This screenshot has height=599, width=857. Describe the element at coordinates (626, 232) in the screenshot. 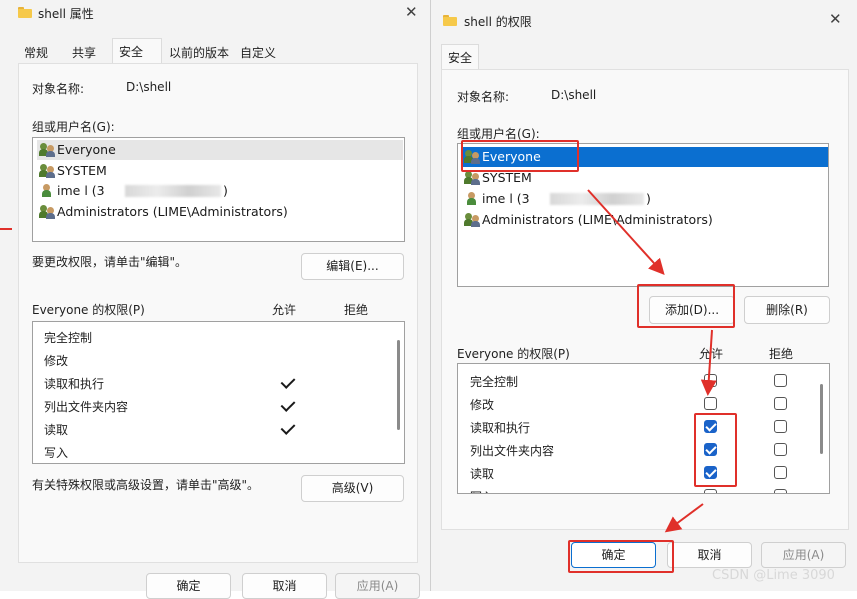

I see `arrow-to-add` at that location.